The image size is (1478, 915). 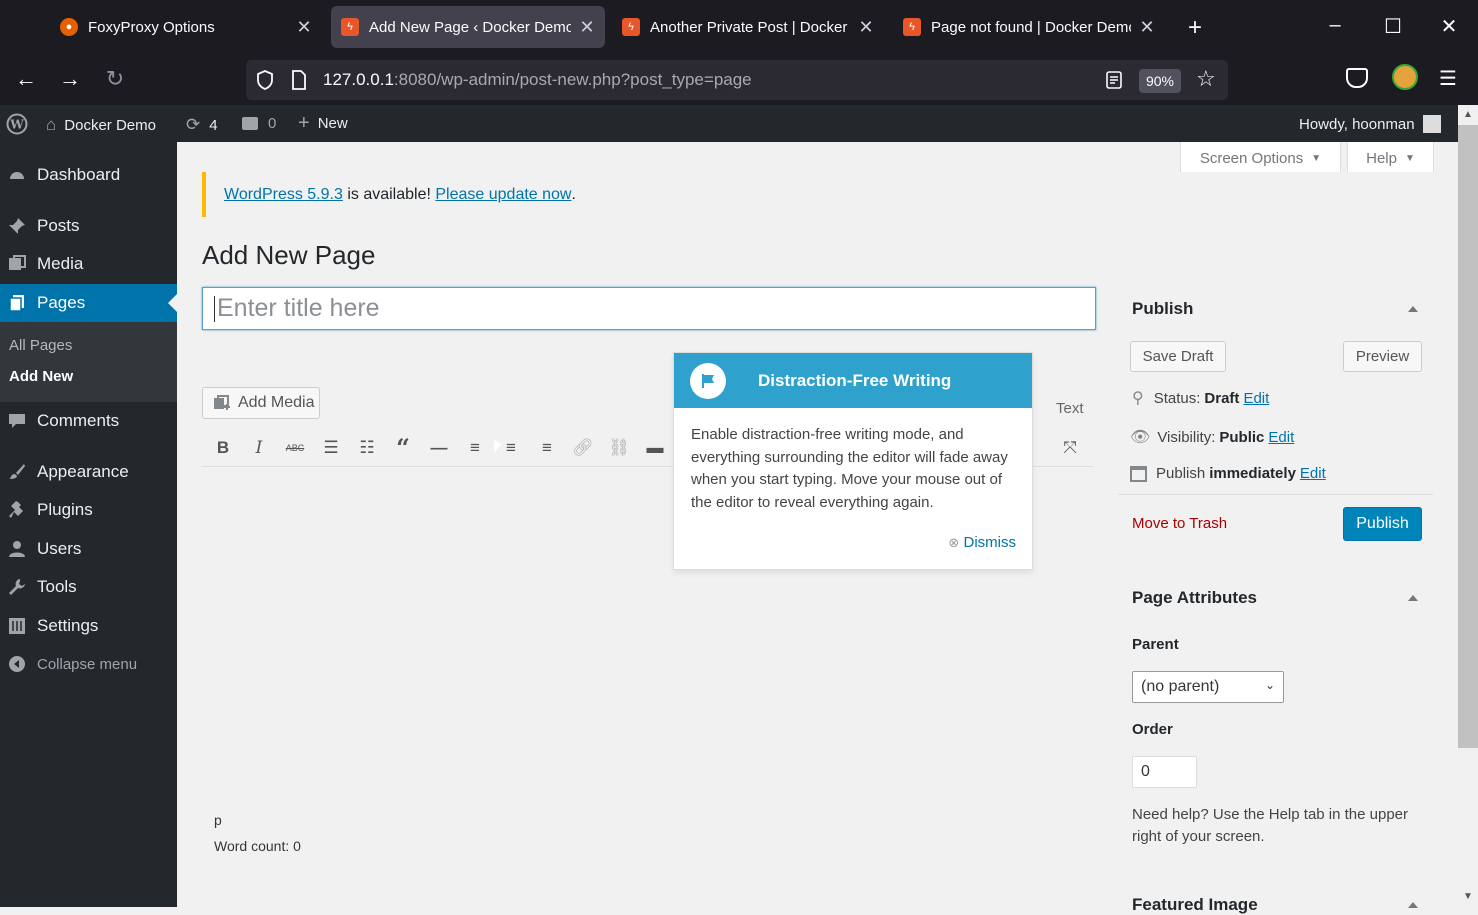 What do you see at coordinates (202, 125) in the screenshot?
I see `updates-link: ⟳ 4` at bounding box center [202, 125].